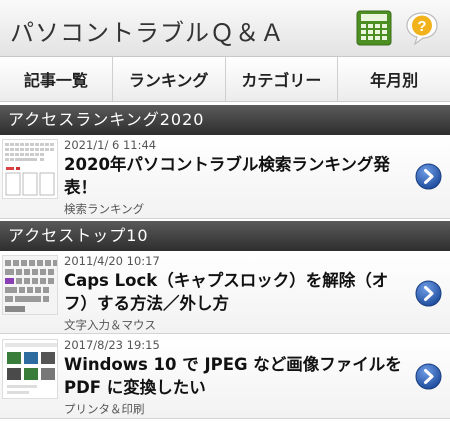 The height and width of the screenshot is (421, 450). I want to click on article-title: 2020年パソコントラブル検索ランキング発表！, so click(236, 176).